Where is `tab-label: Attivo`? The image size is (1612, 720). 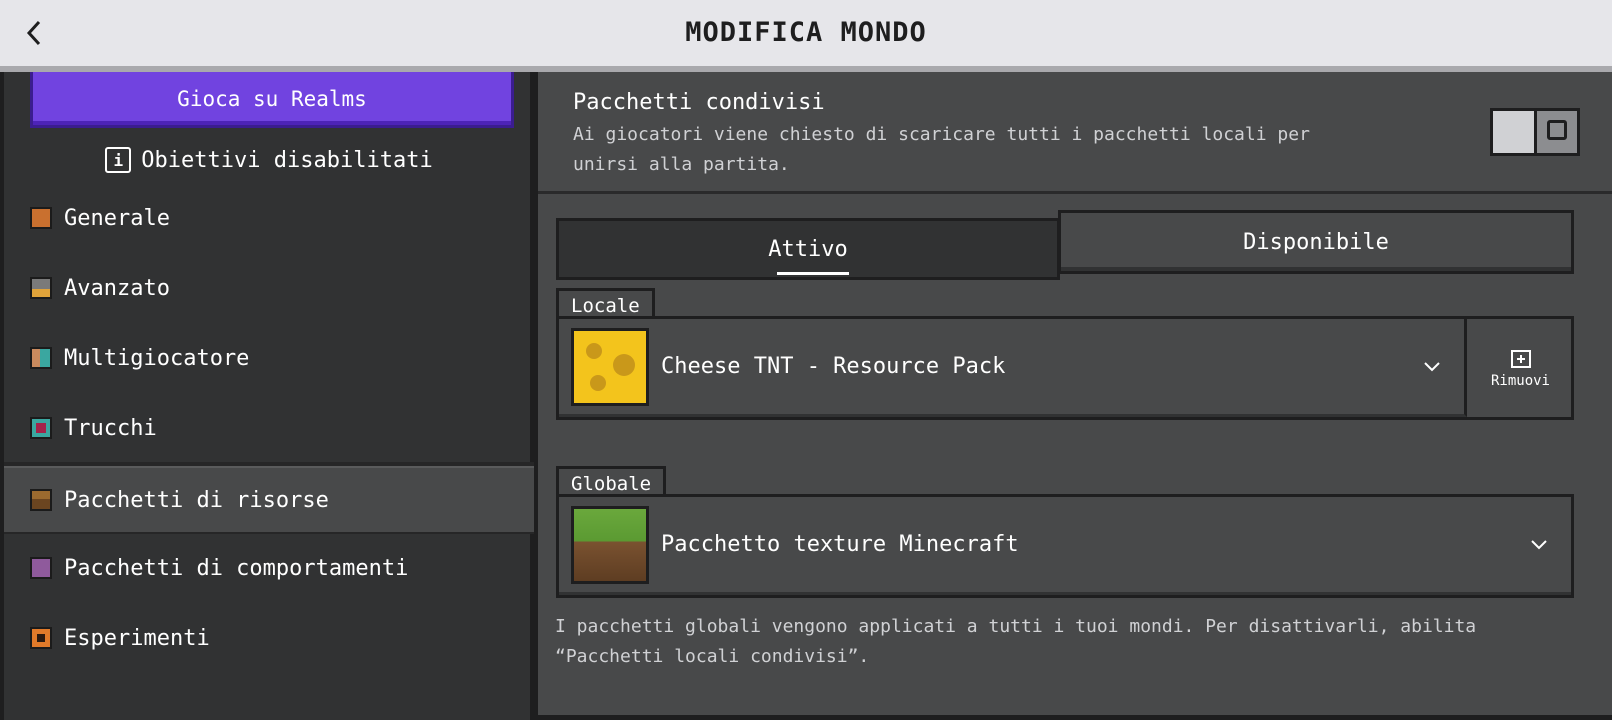 tab-label: Attivo is located at coordinates (808, 249).